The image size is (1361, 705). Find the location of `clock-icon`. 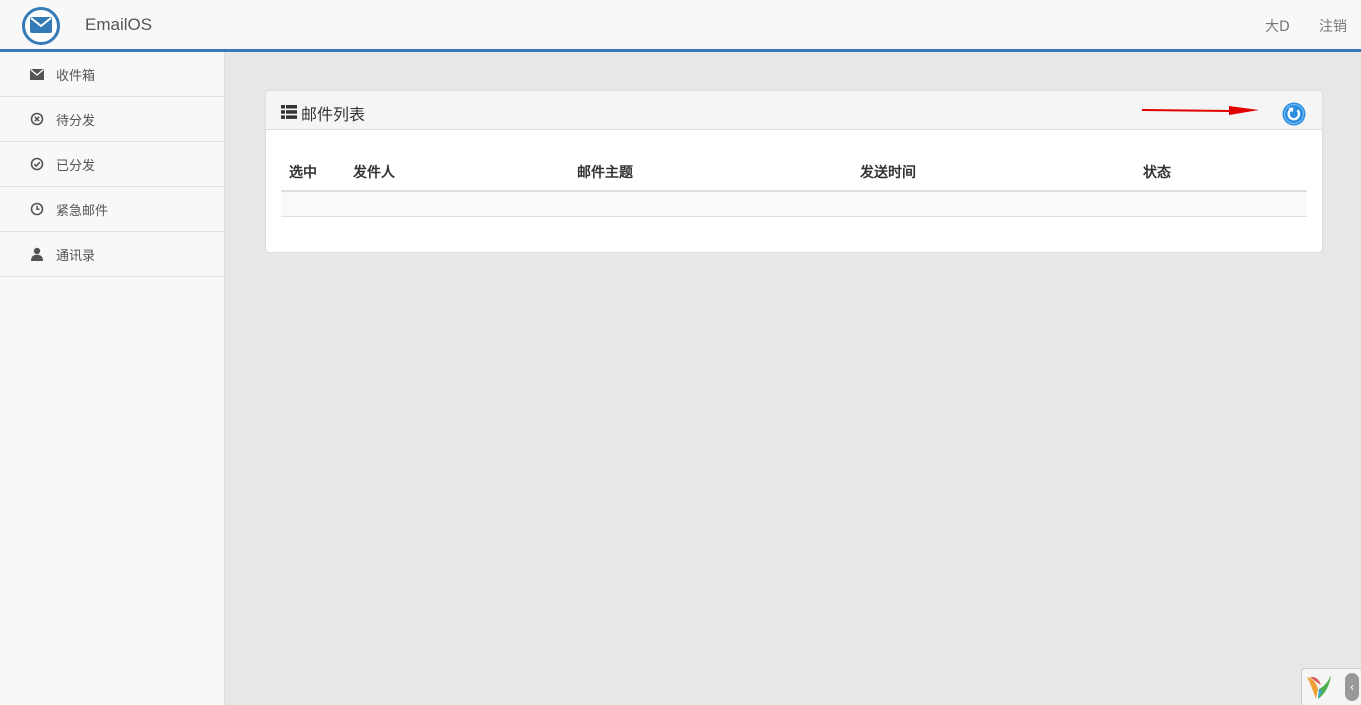

clock-icon is located at coordinates (37, 209).